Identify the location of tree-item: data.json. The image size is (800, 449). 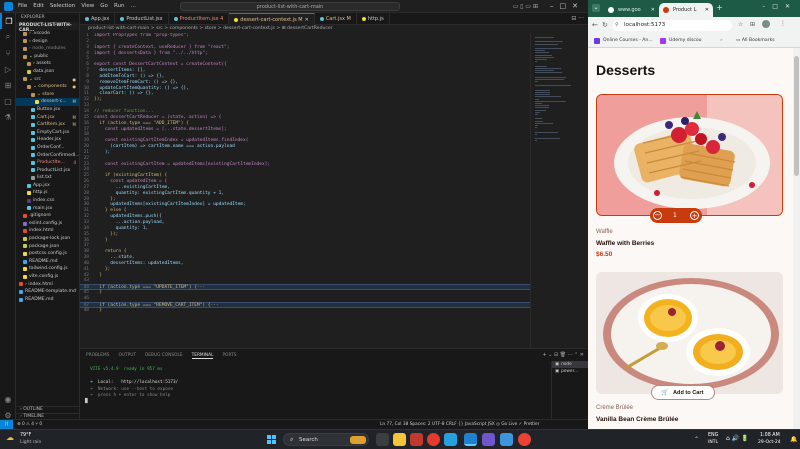
(47, 72).